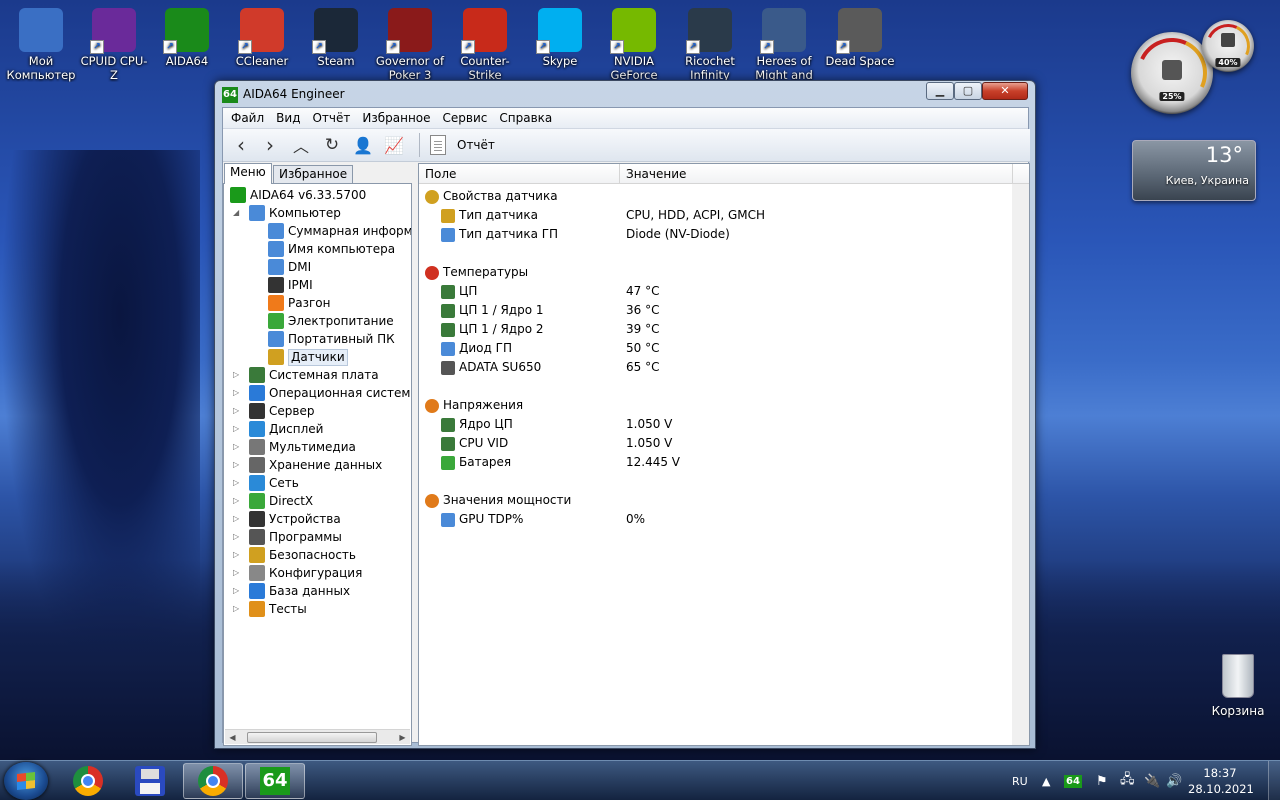 This screenshot has width=1280, height=800. I want to click on clock: 18:37 28.10.2021, so click(1221, 781).